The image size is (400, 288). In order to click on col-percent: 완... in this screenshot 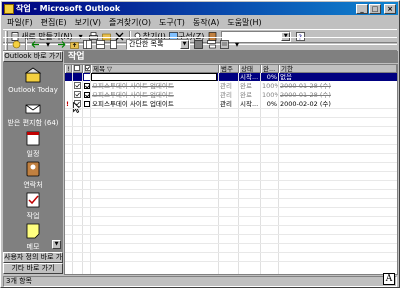, I will do `click(270, 69)`.